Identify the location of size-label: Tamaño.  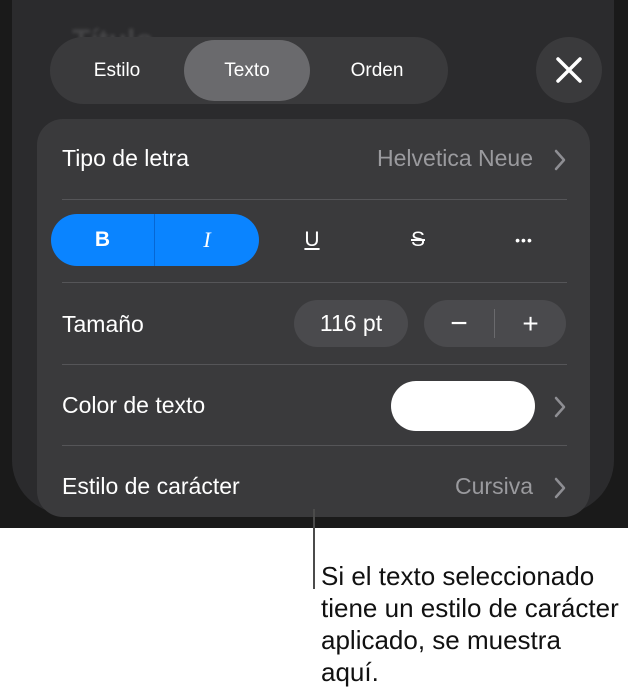
(103, 324).